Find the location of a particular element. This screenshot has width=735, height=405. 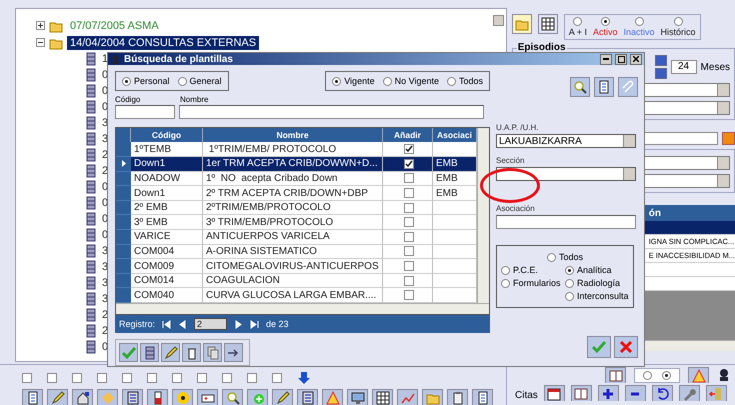

radio-label: Personal is located at coordinates (152, 81).